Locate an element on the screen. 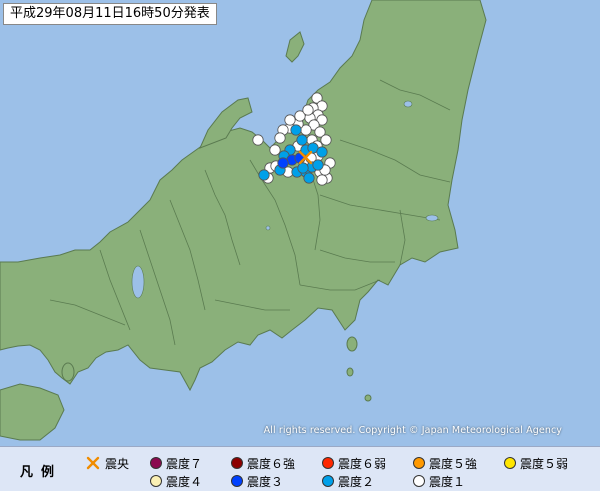 This screenshot has height=491, width=600. legend-item-intensity-4: 震度４ is located at coordinates (176, 481).